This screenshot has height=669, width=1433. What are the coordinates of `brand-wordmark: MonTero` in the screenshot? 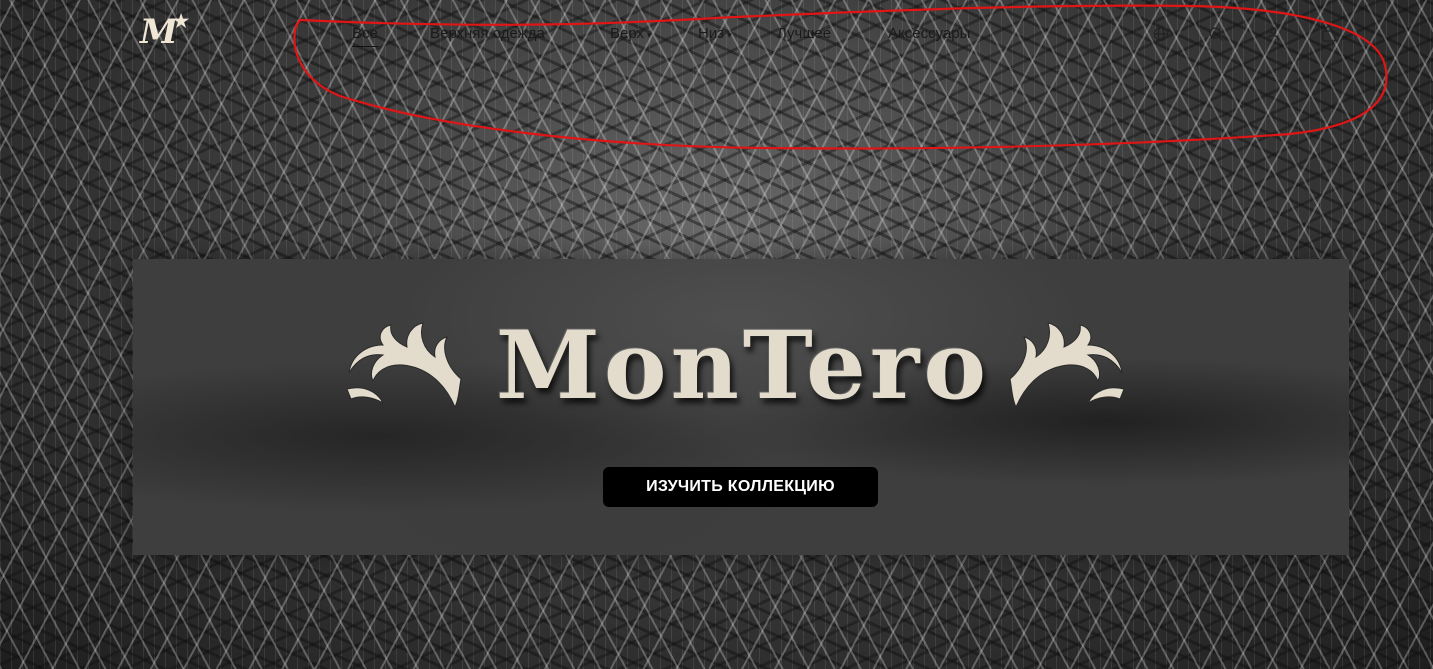 It's located at (743, 366).